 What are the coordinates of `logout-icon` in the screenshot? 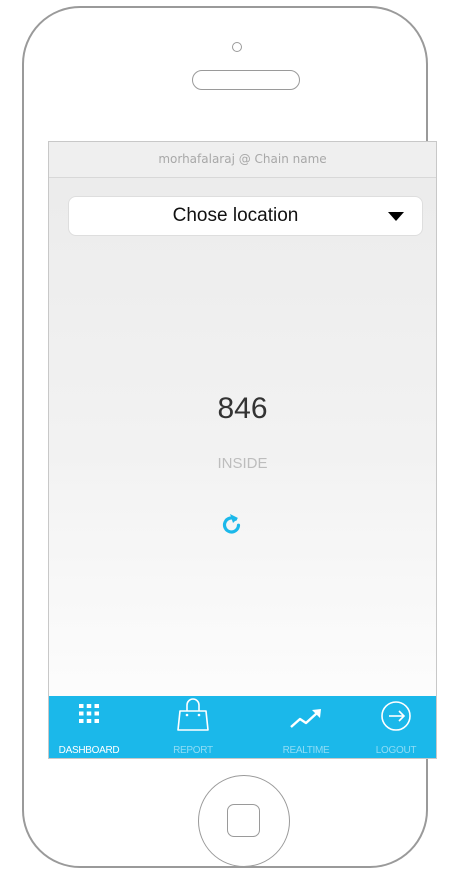 It's located at (396, 716).